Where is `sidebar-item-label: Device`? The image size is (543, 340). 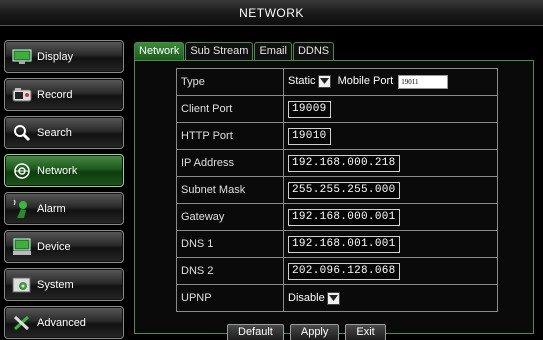
sidebar-item-label: Device is located at coordinates (54, 246).